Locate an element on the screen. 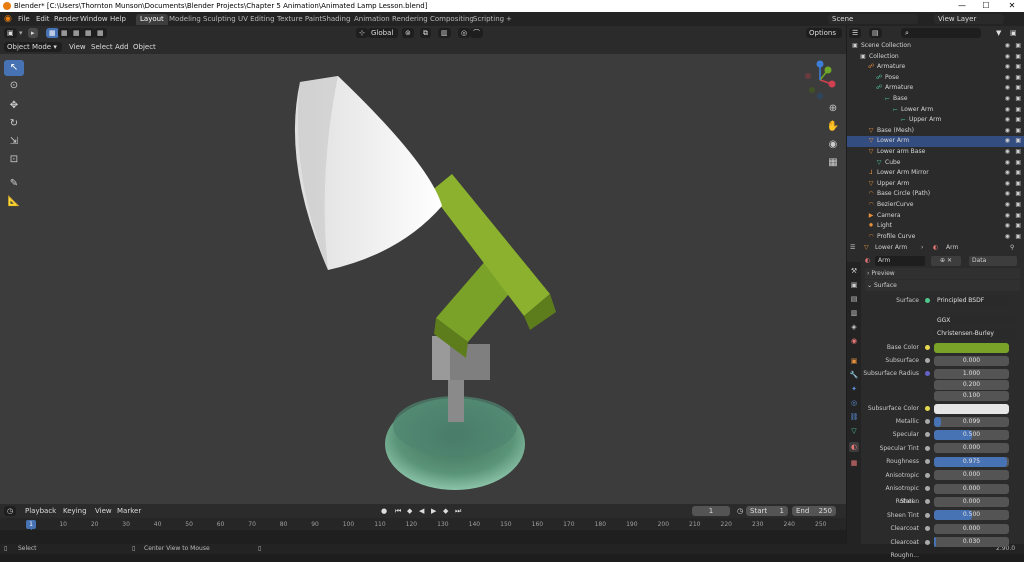 This screenshot has width=1024, height=562. outliner-row: ▽ Upper Arm ◉ ▣ is located at coordinates (935, 184).